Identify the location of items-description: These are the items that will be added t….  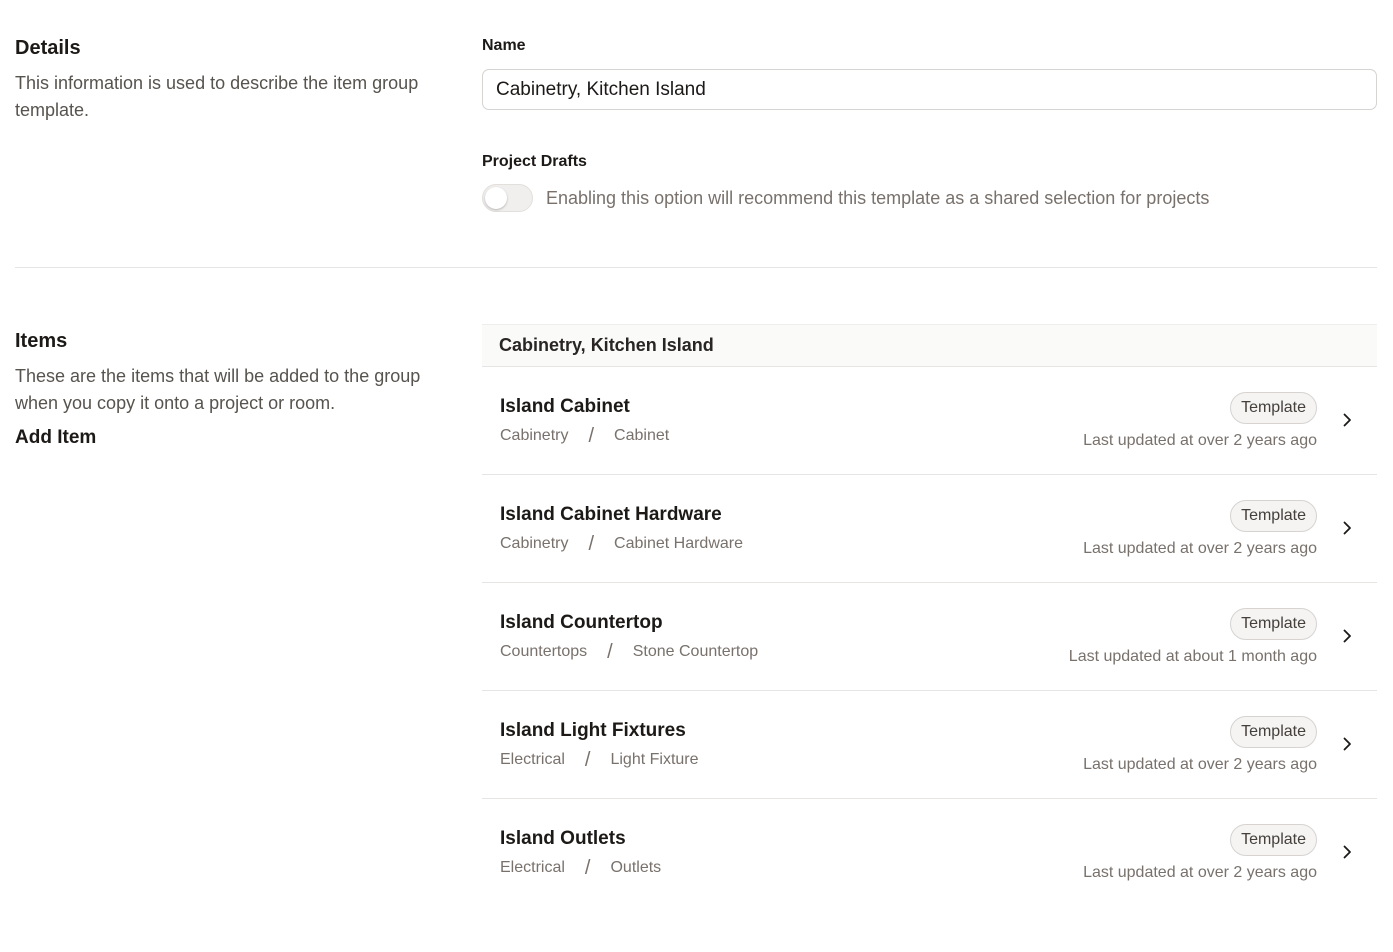
(218, 389).